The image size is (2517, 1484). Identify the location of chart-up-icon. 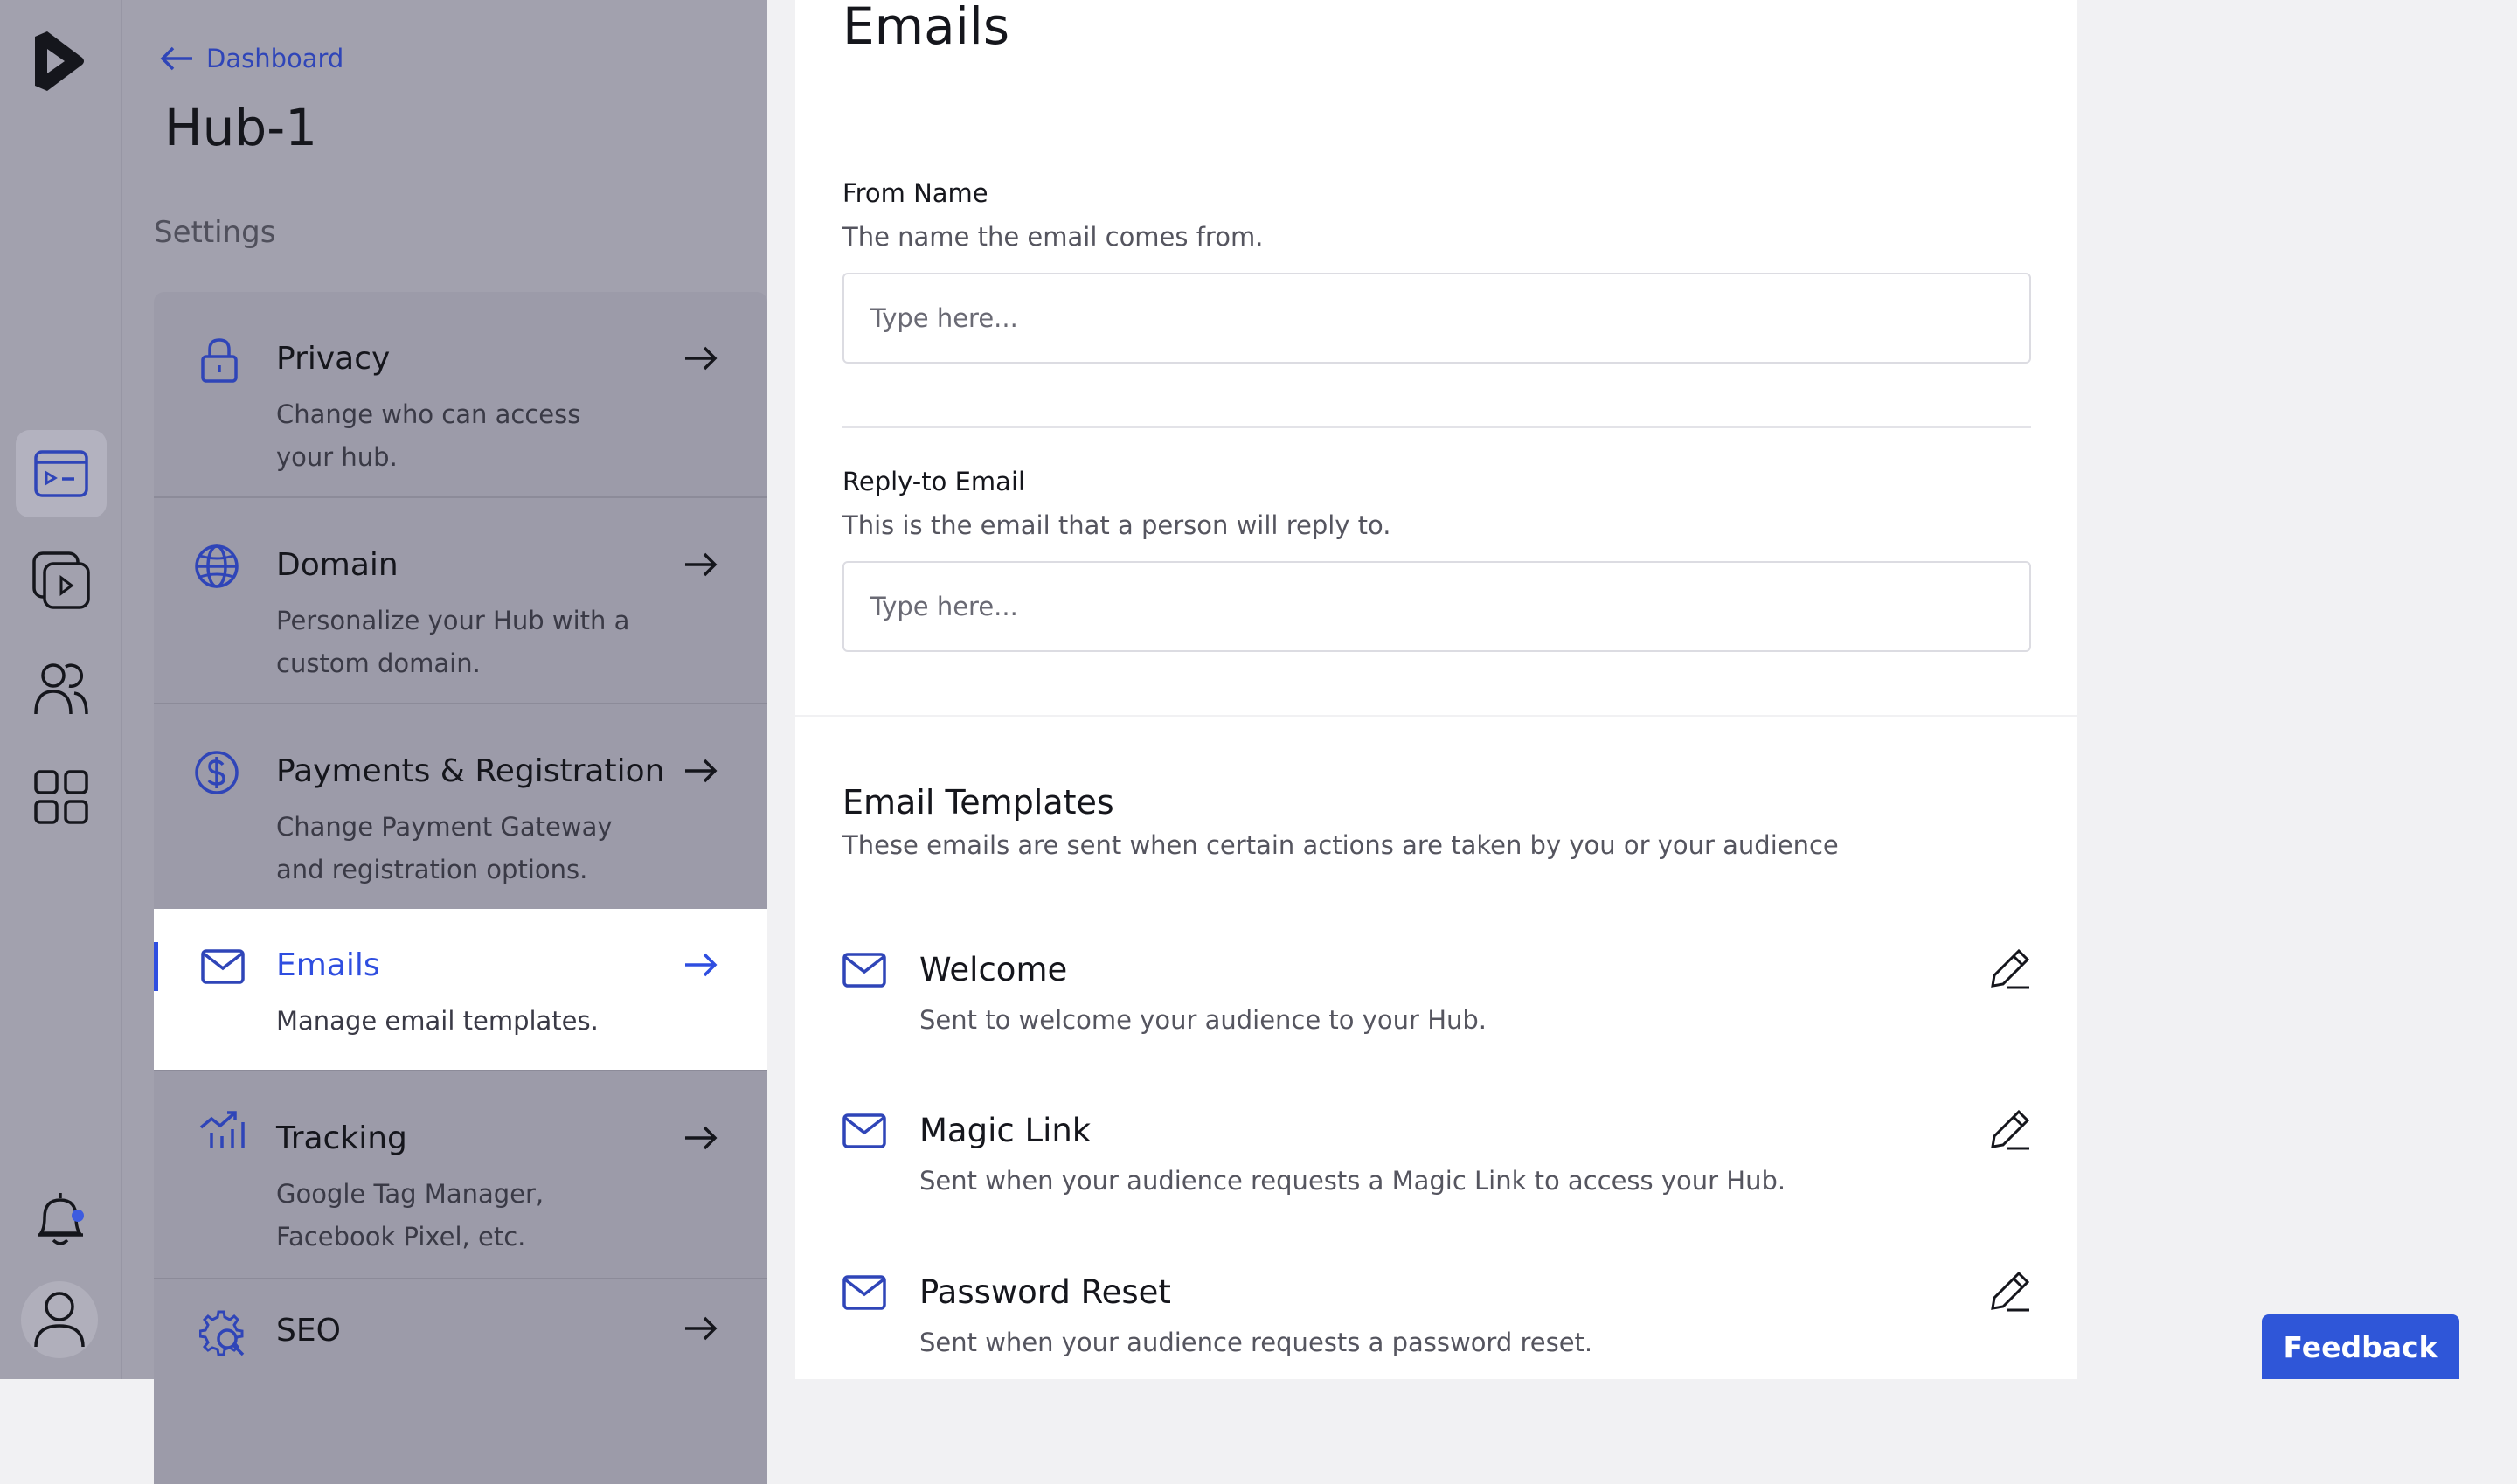
(222, 1130).